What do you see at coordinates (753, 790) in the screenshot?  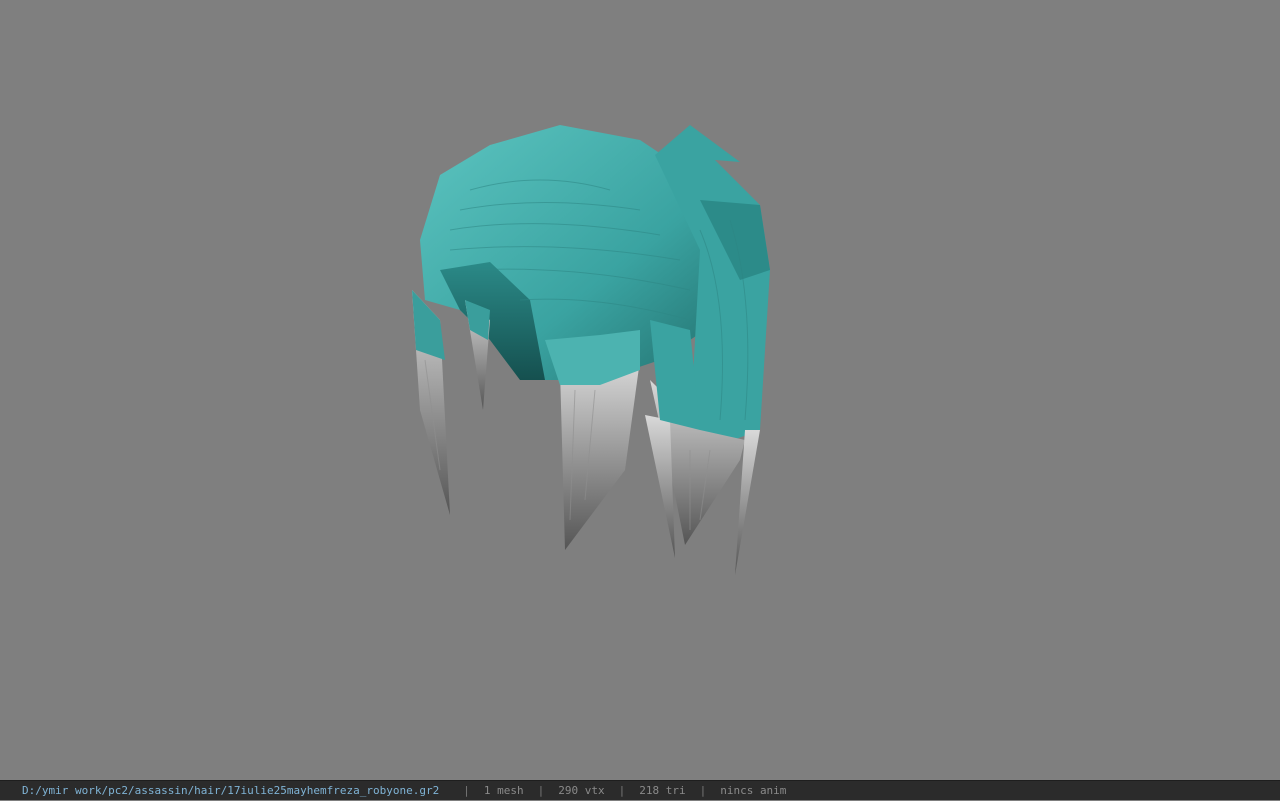 I see `status-animation: nincs anim` at bounding box center [753, 790].